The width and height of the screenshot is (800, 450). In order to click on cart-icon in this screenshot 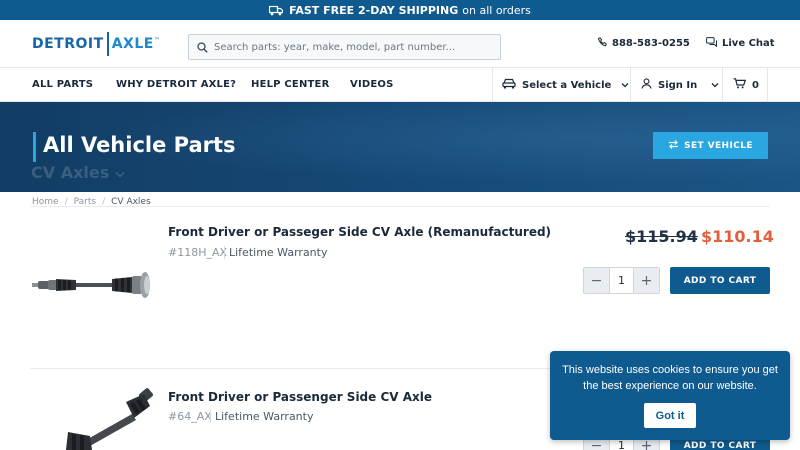, I will do `click(742, 85)`.